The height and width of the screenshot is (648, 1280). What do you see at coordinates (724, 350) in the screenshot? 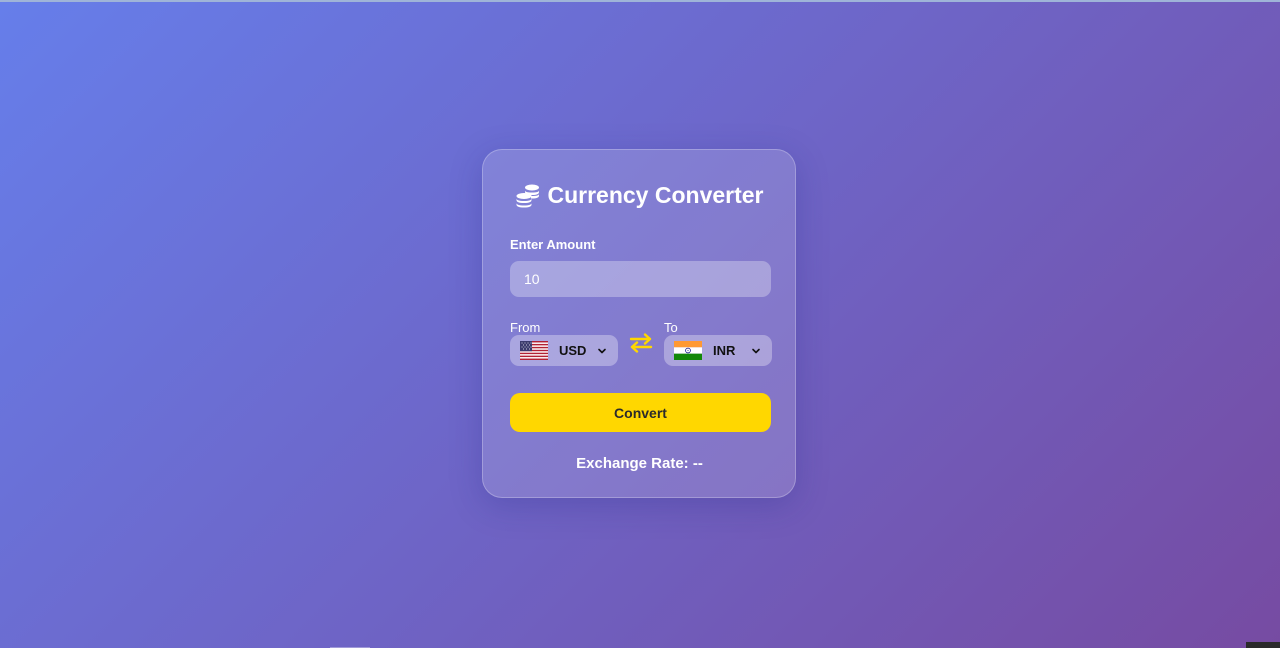
I see `to-currency-code: INR` at bounding box center [724, 350].